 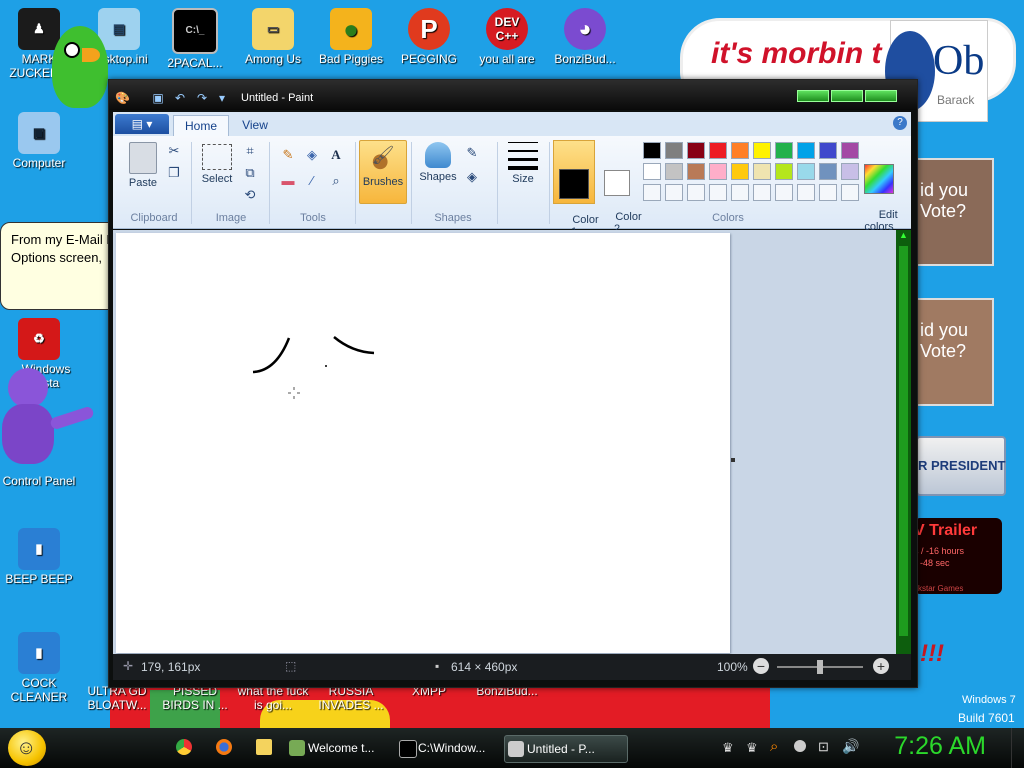 I want to click on select-button: Select, so click(x=217, y=164).